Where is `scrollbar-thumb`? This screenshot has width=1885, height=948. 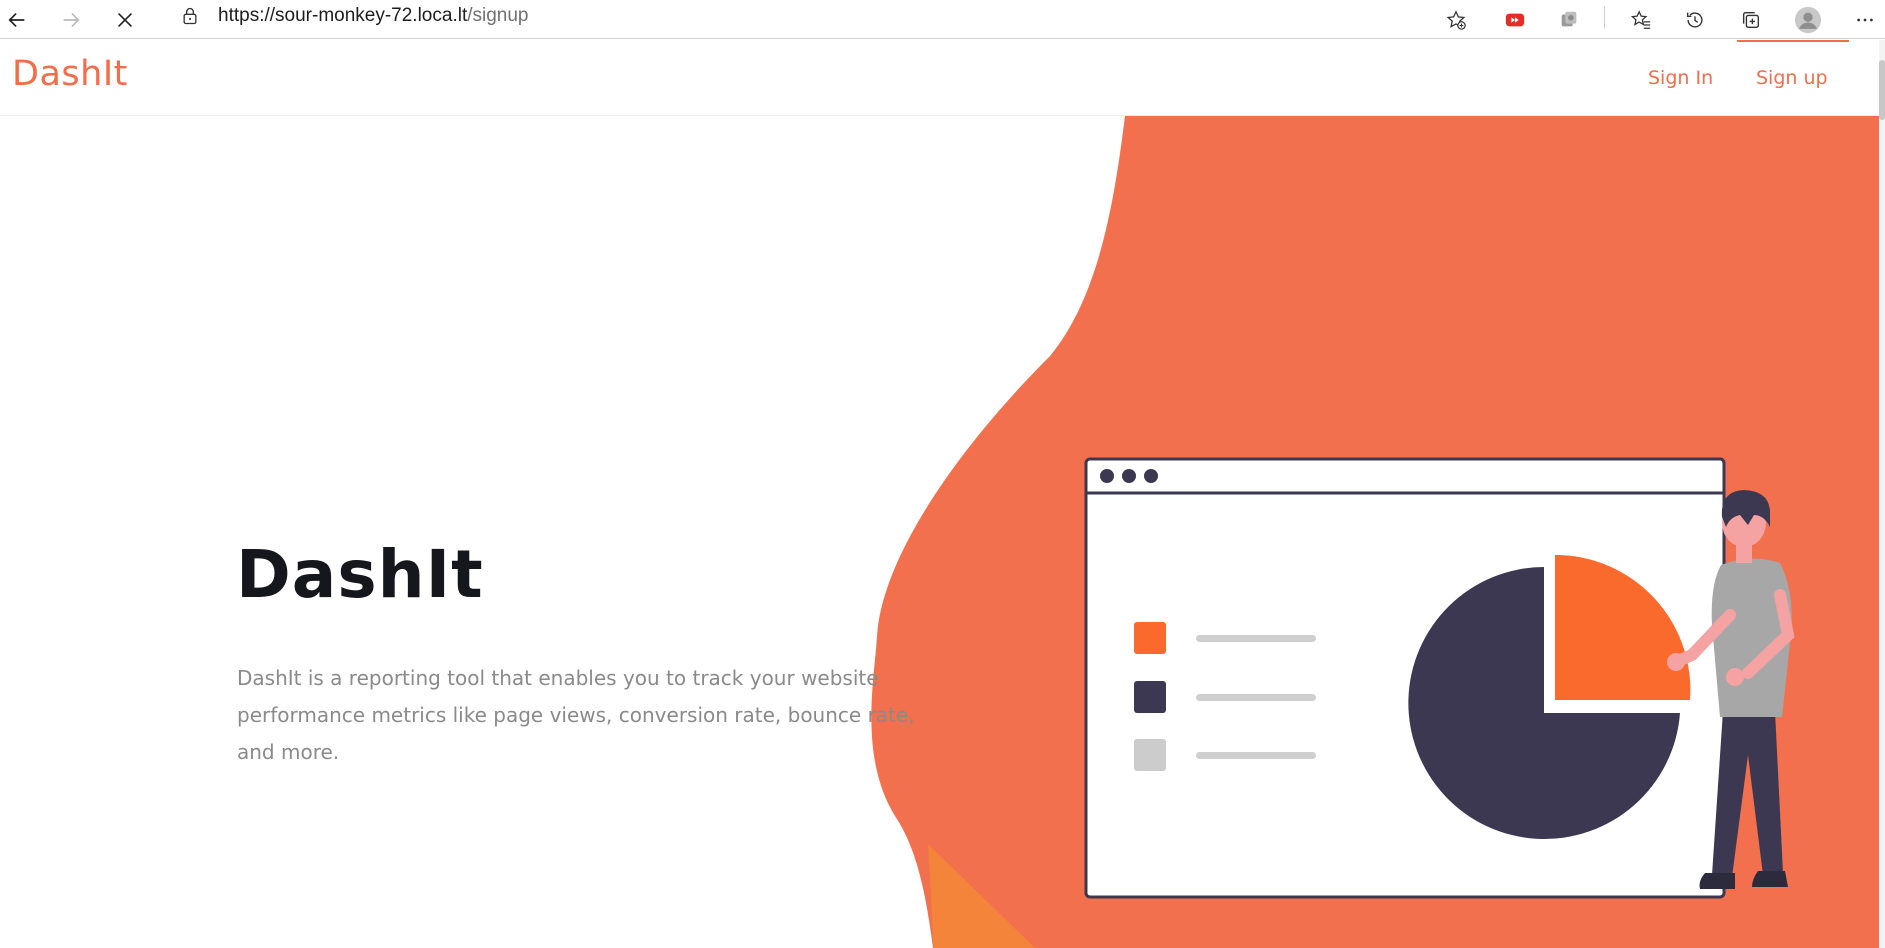
scrollbar-thumb is located at coordinates (1882, 90).